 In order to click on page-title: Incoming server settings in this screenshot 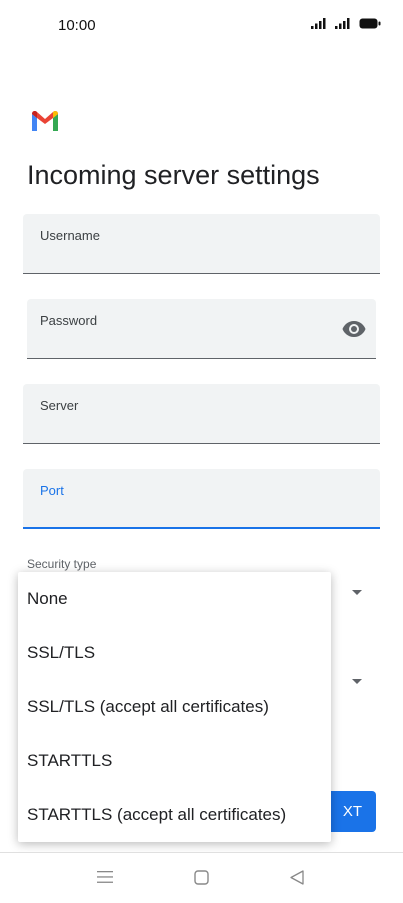, I will do `click(173, 175)`.